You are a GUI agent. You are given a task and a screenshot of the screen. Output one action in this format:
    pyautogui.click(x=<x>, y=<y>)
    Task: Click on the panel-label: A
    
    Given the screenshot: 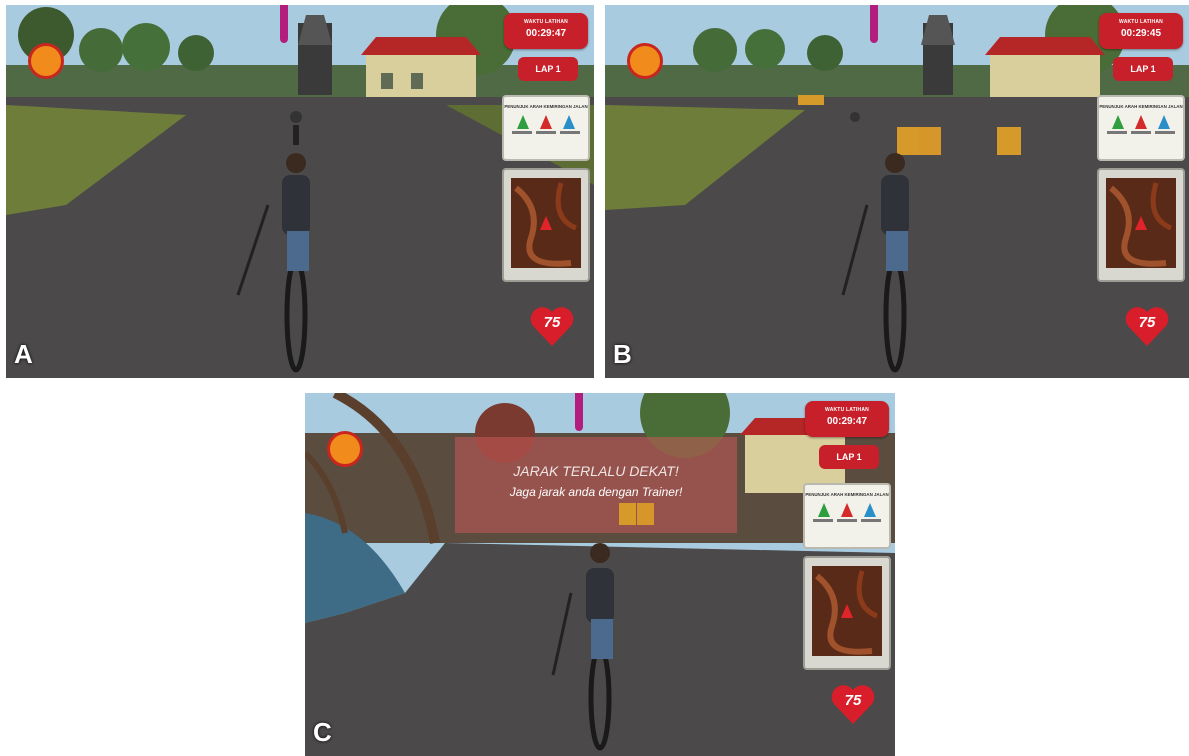 What is the action you would take?
    pyautogui.click(x=23, y=354)
    